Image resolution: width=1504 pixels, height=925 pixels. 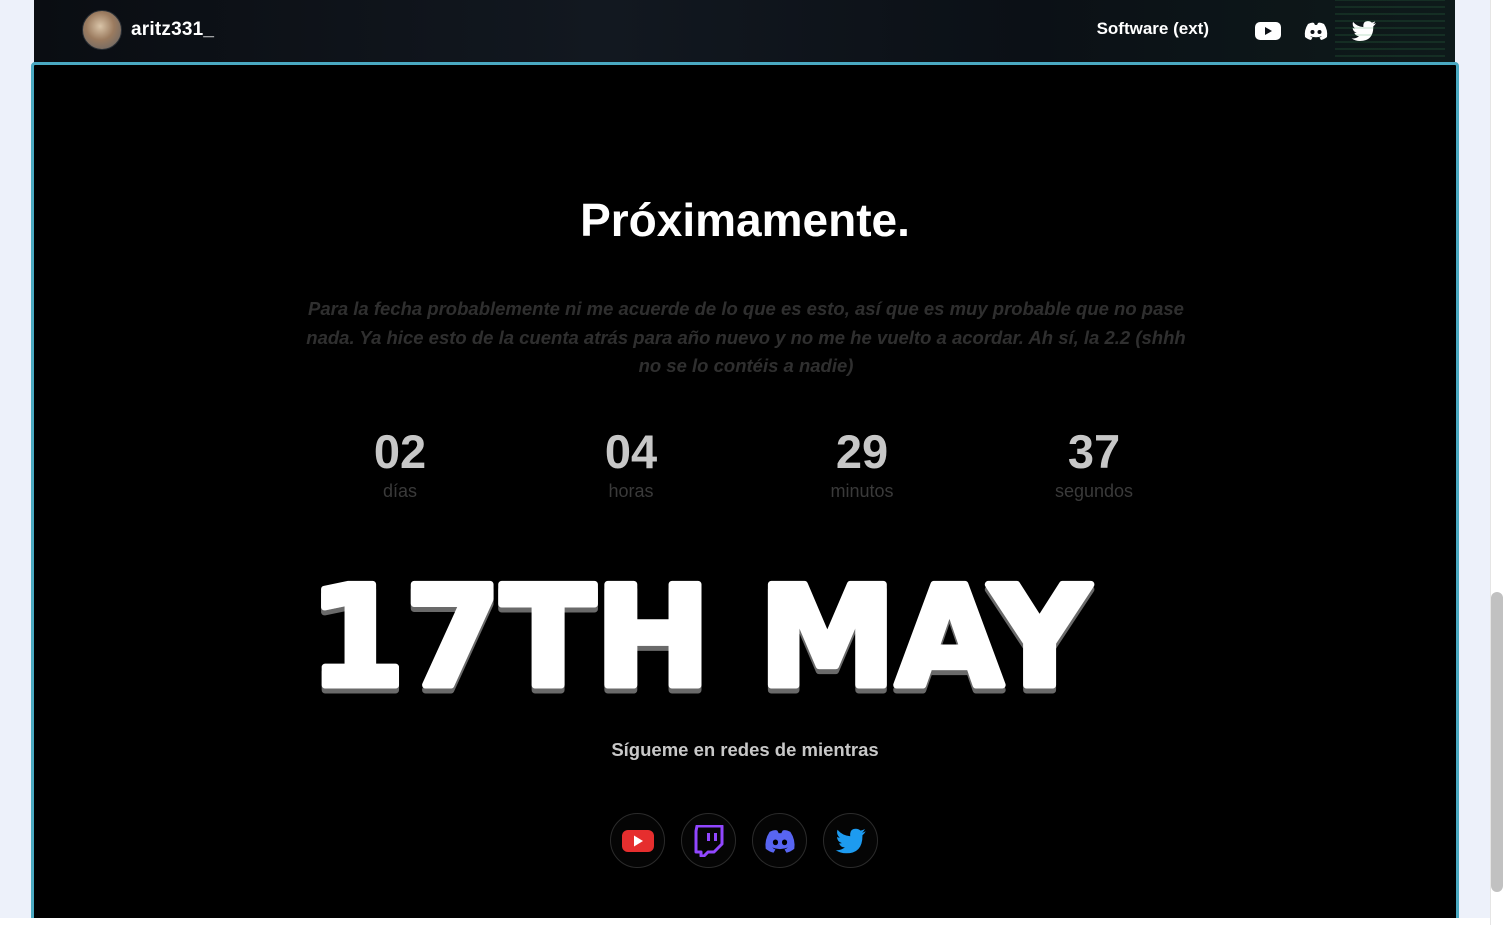 What do you see at coordinates (744, 840) in the screenshot?
I see `social-buttons` at bounding box center [744, 840].